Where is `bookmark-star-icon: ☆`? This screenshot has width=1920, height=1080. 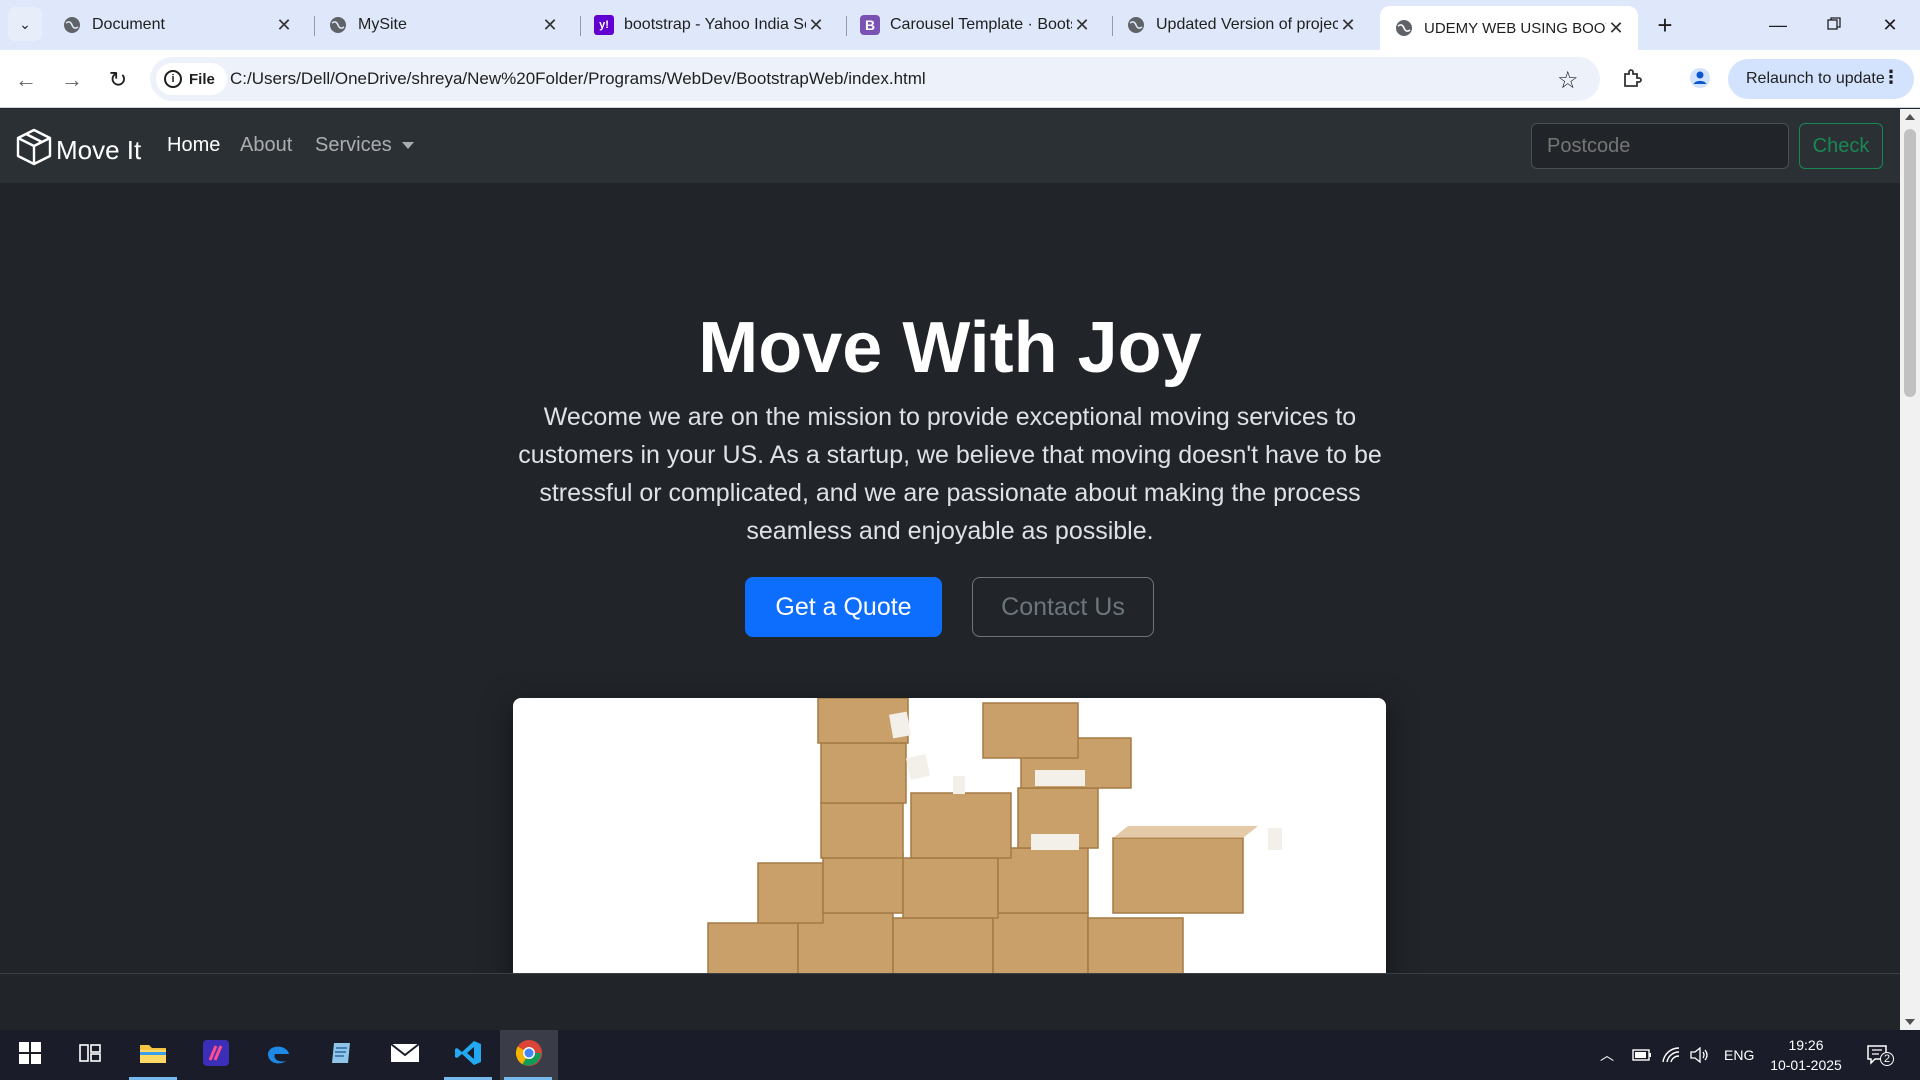
bookmark-star-icon: ☆ is located at coordinates (1568, 80).